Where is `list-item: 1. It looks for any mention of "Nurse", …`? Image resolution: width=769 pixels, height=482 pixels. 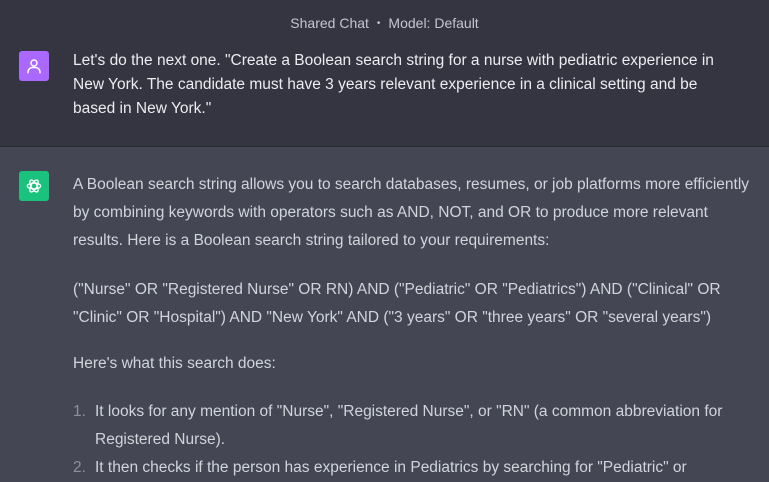
list-item: 1. It looks for any mention of "Nurse", … is located at coordinates (413, 426).